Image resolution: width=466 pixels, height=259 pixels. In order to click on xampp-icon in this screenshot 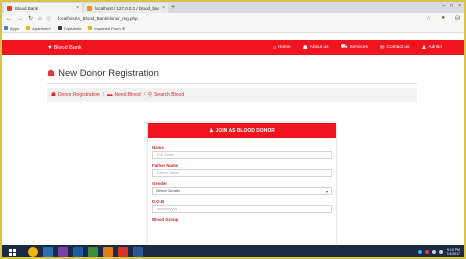, I will do `click(108, 252)`.